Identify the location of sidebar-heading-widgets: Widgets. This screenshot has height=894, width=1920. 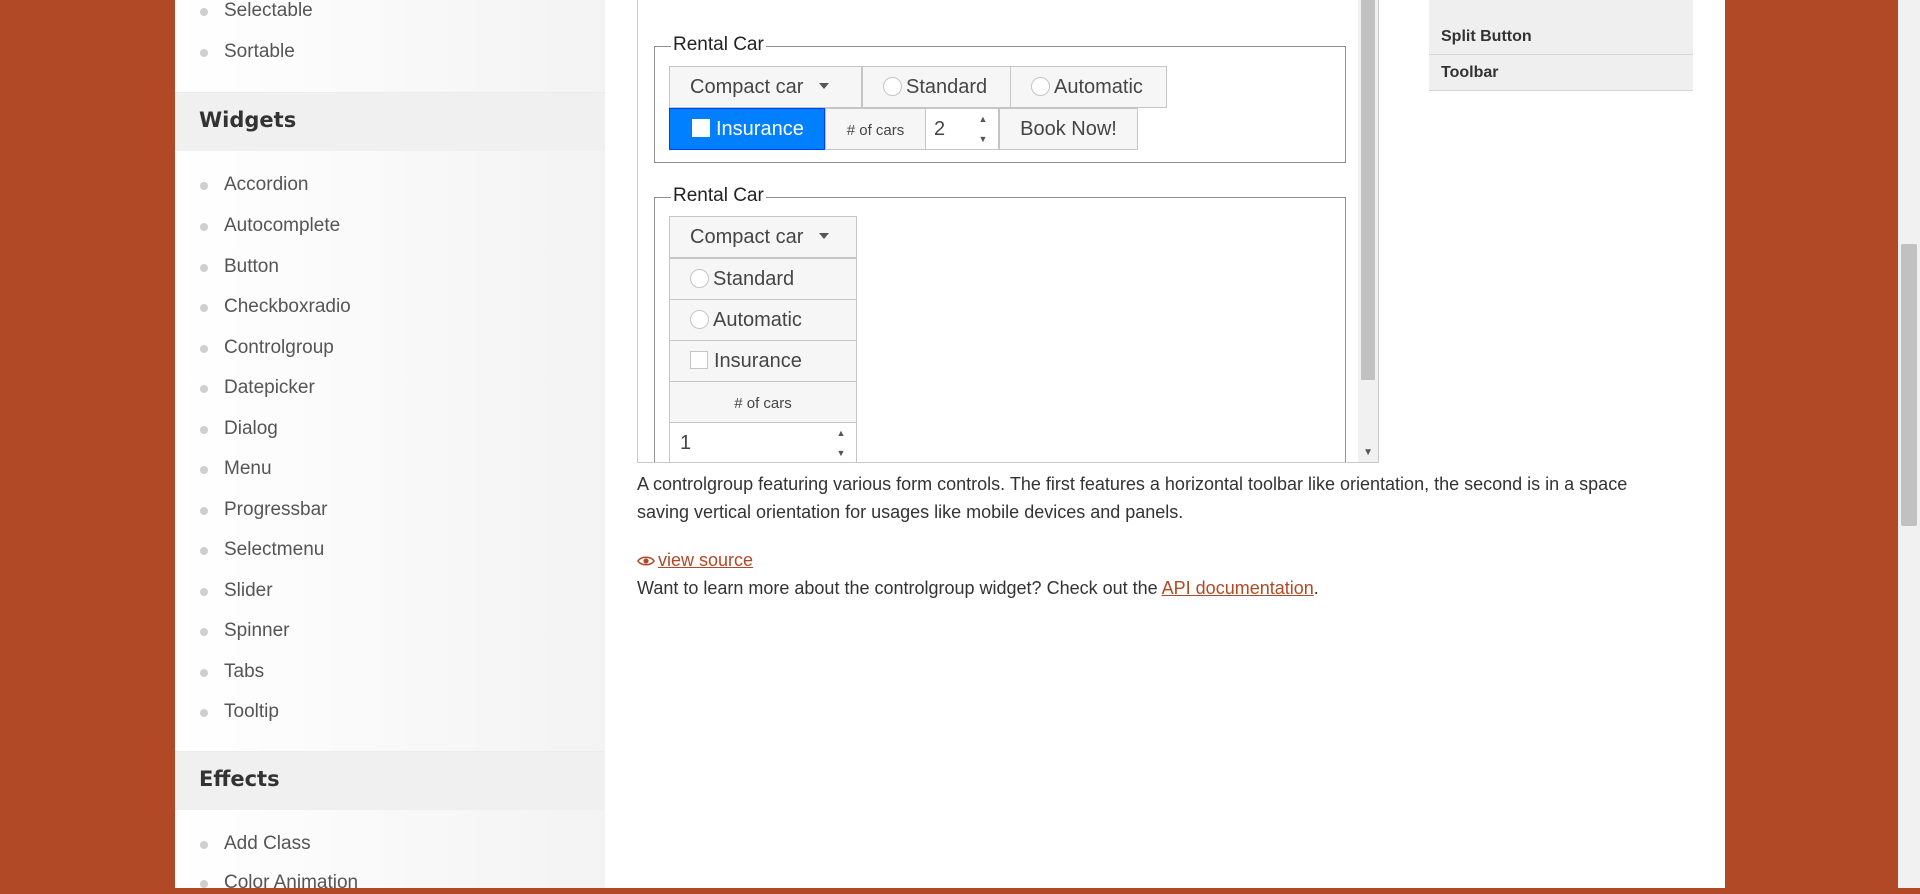
(390, 121).